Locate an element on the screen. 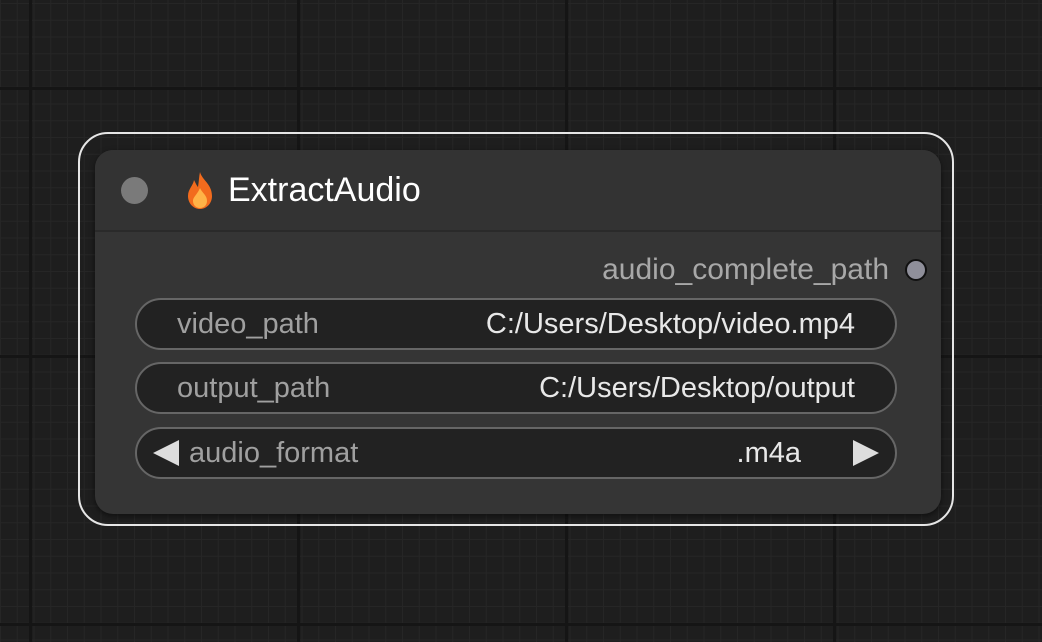  flame-icon is located at coordinates (200, 190).